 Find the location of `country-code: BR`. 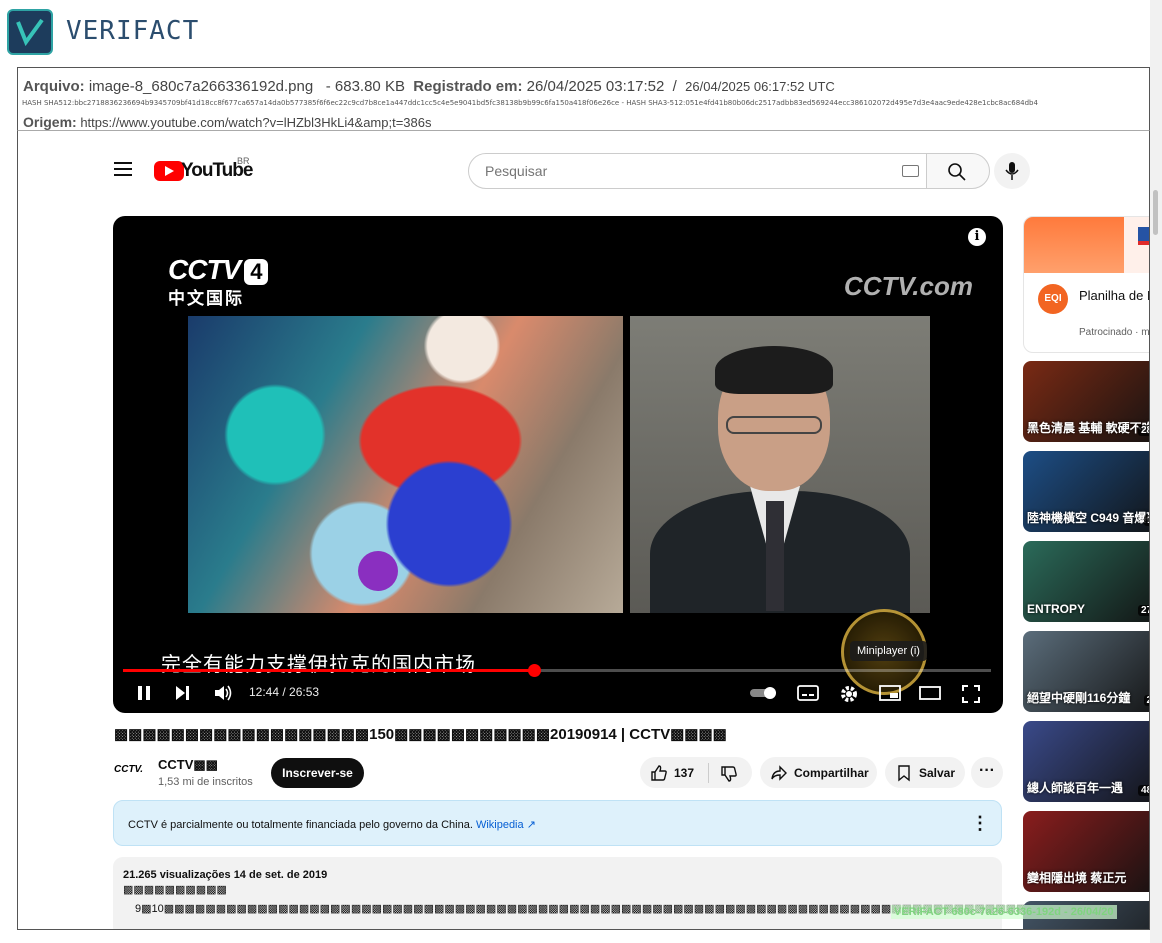

country-code: BR is located at coordinates (243, 161).